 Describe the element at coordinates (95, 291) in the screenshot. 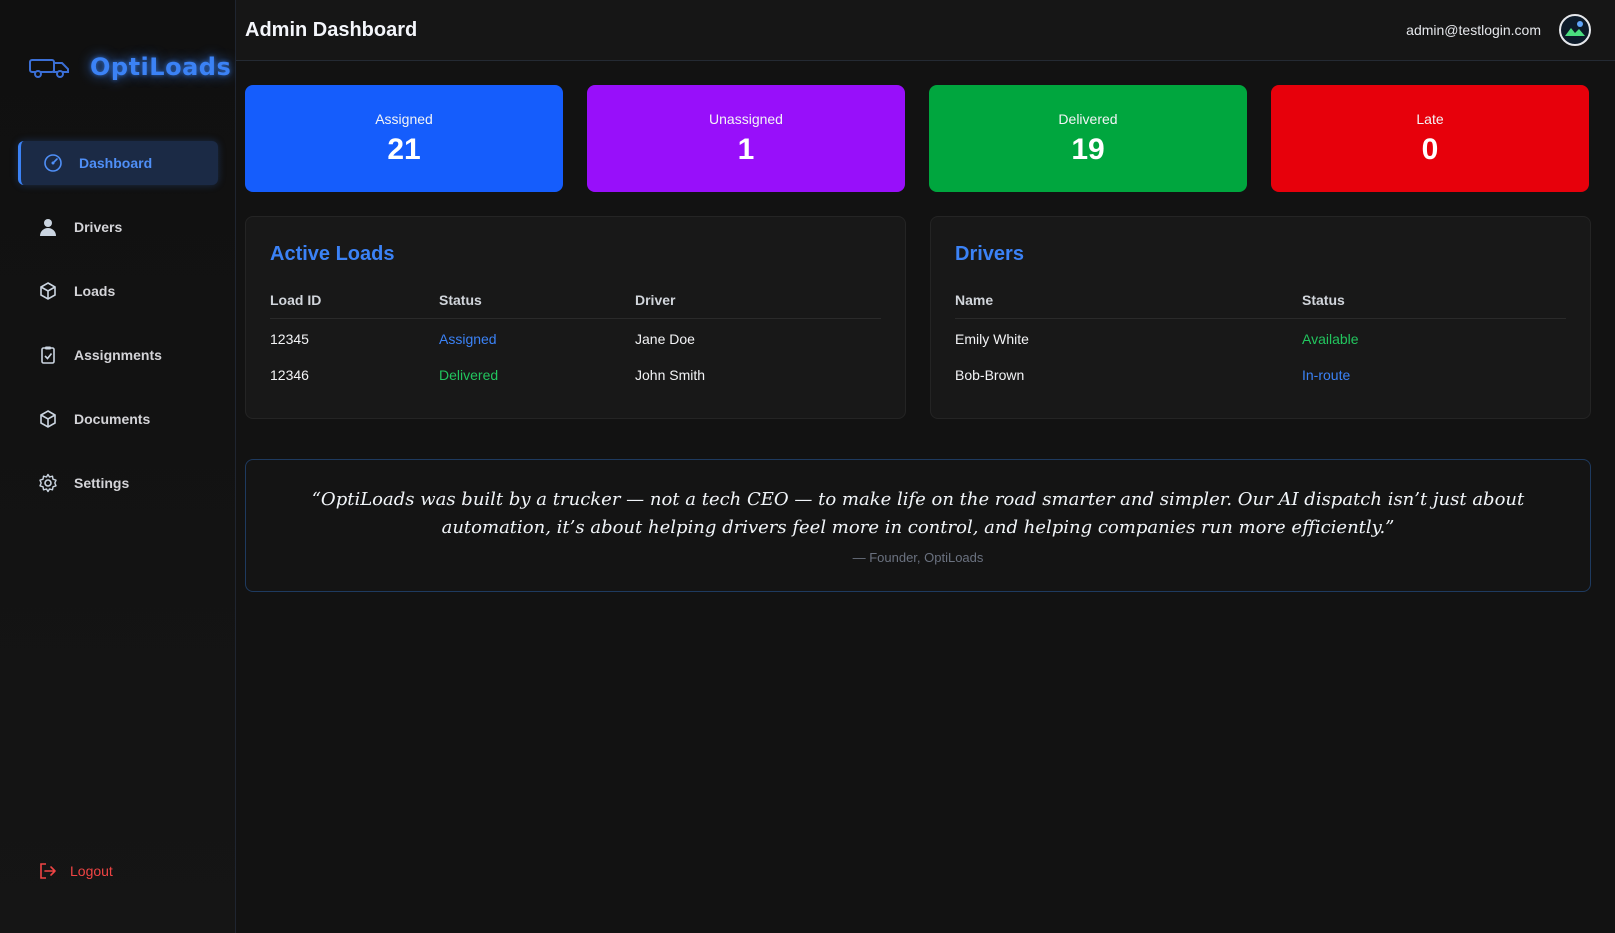

I see `sidebar-item-label: Loads` at that location.